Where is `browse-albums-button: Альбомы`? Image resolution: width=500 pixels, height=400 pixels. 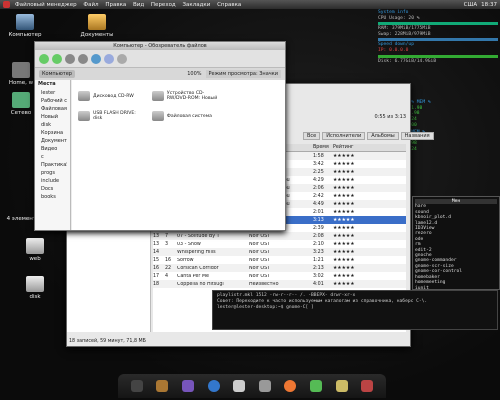
browse-albums-button: Альбомы is located at coordinates (383, 136).